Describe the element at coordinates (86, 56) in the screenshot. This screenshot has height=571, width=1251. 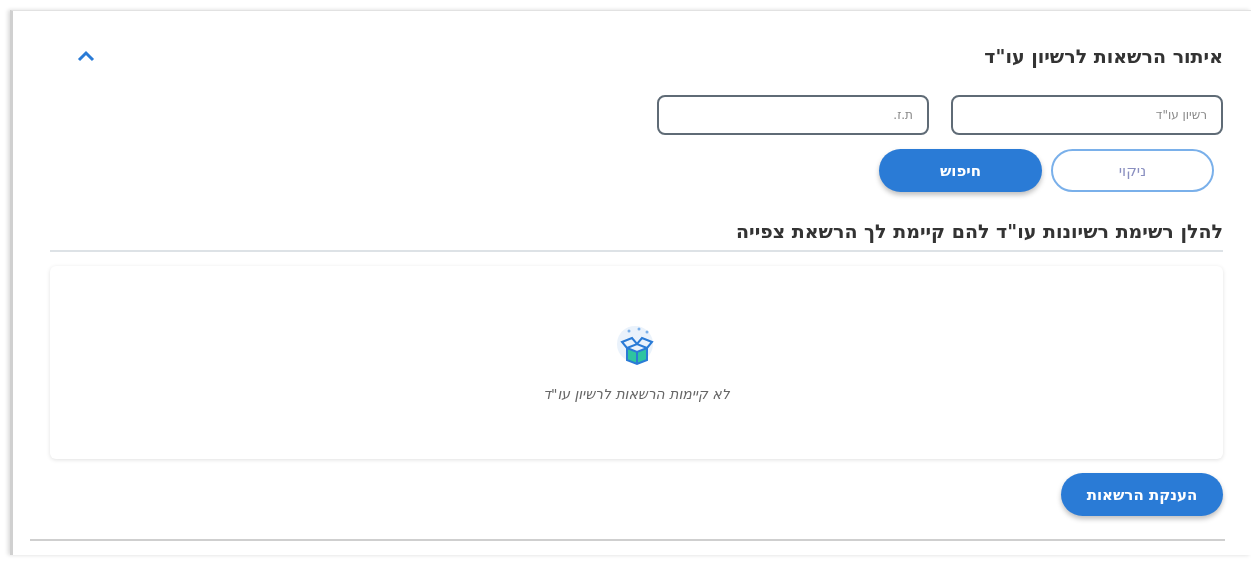
I see `chevron-icon` at that location.